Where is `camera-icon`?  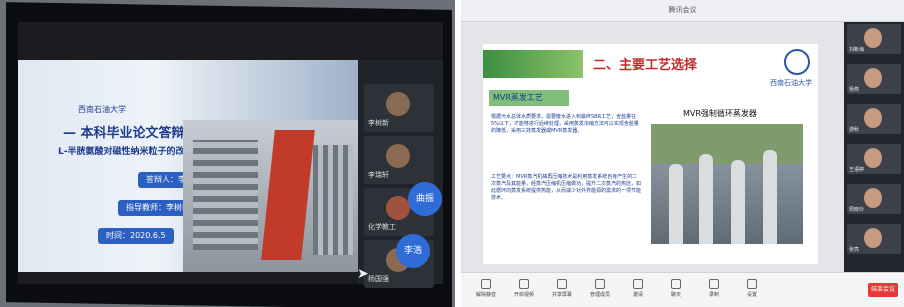 camera-icon is located at coordinates (524, 284).